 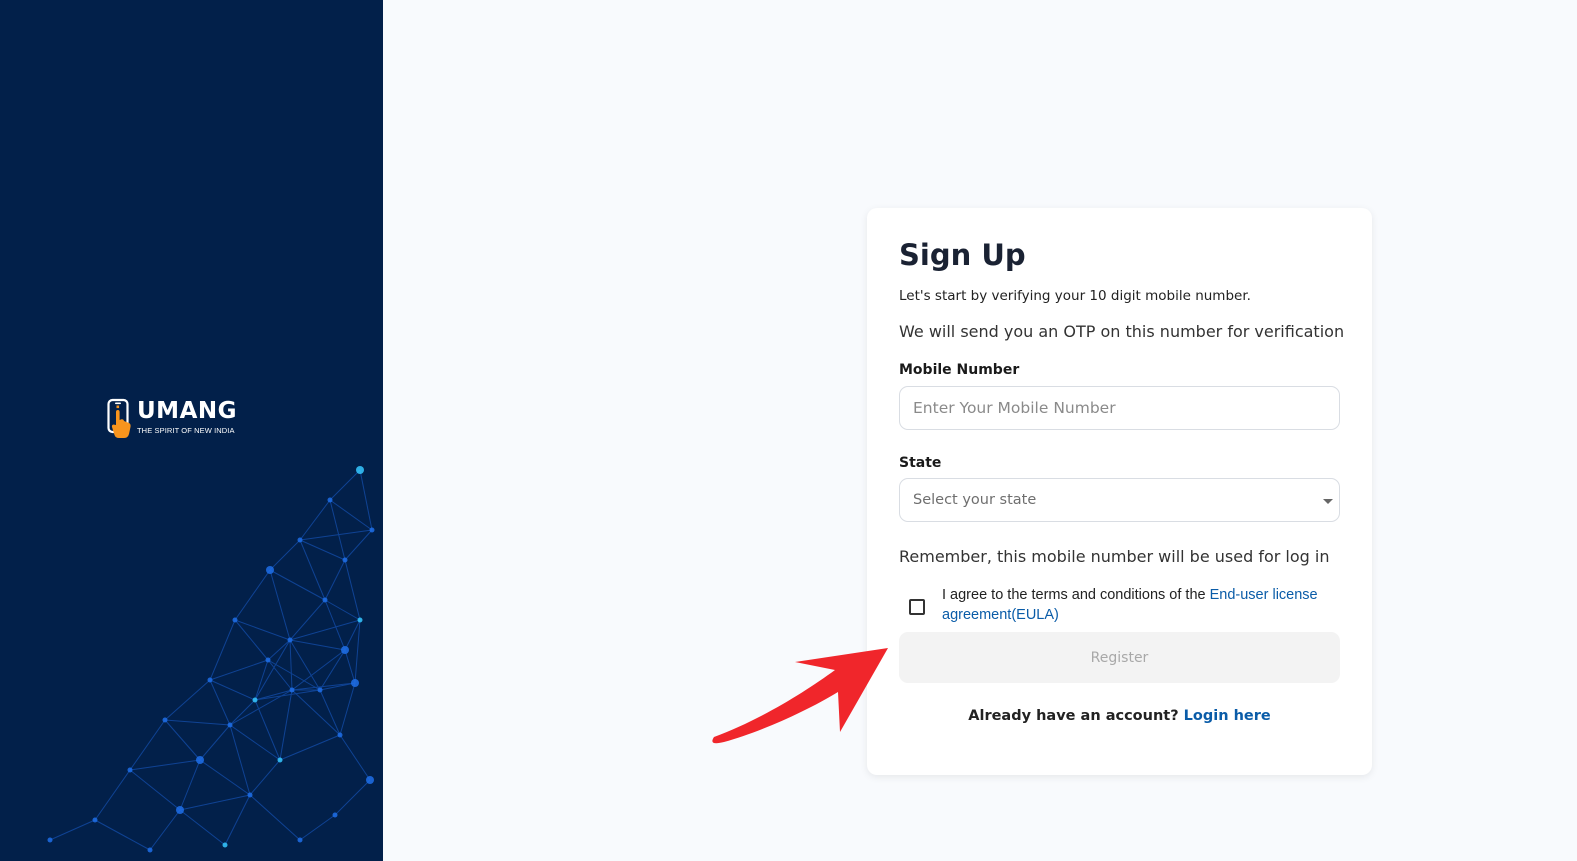 What do you see at coordinates (1328, 501) in the screenshot?
I see `dropdown-caret-icon` at bounding box center [1328, 501].